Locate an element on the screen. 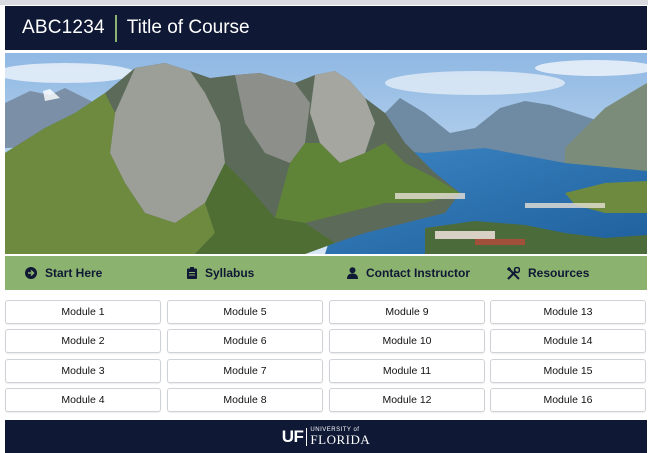 The width and height of the screenshot is (648, 453). module-button: Module 15 is located at coordinates (568, 371).